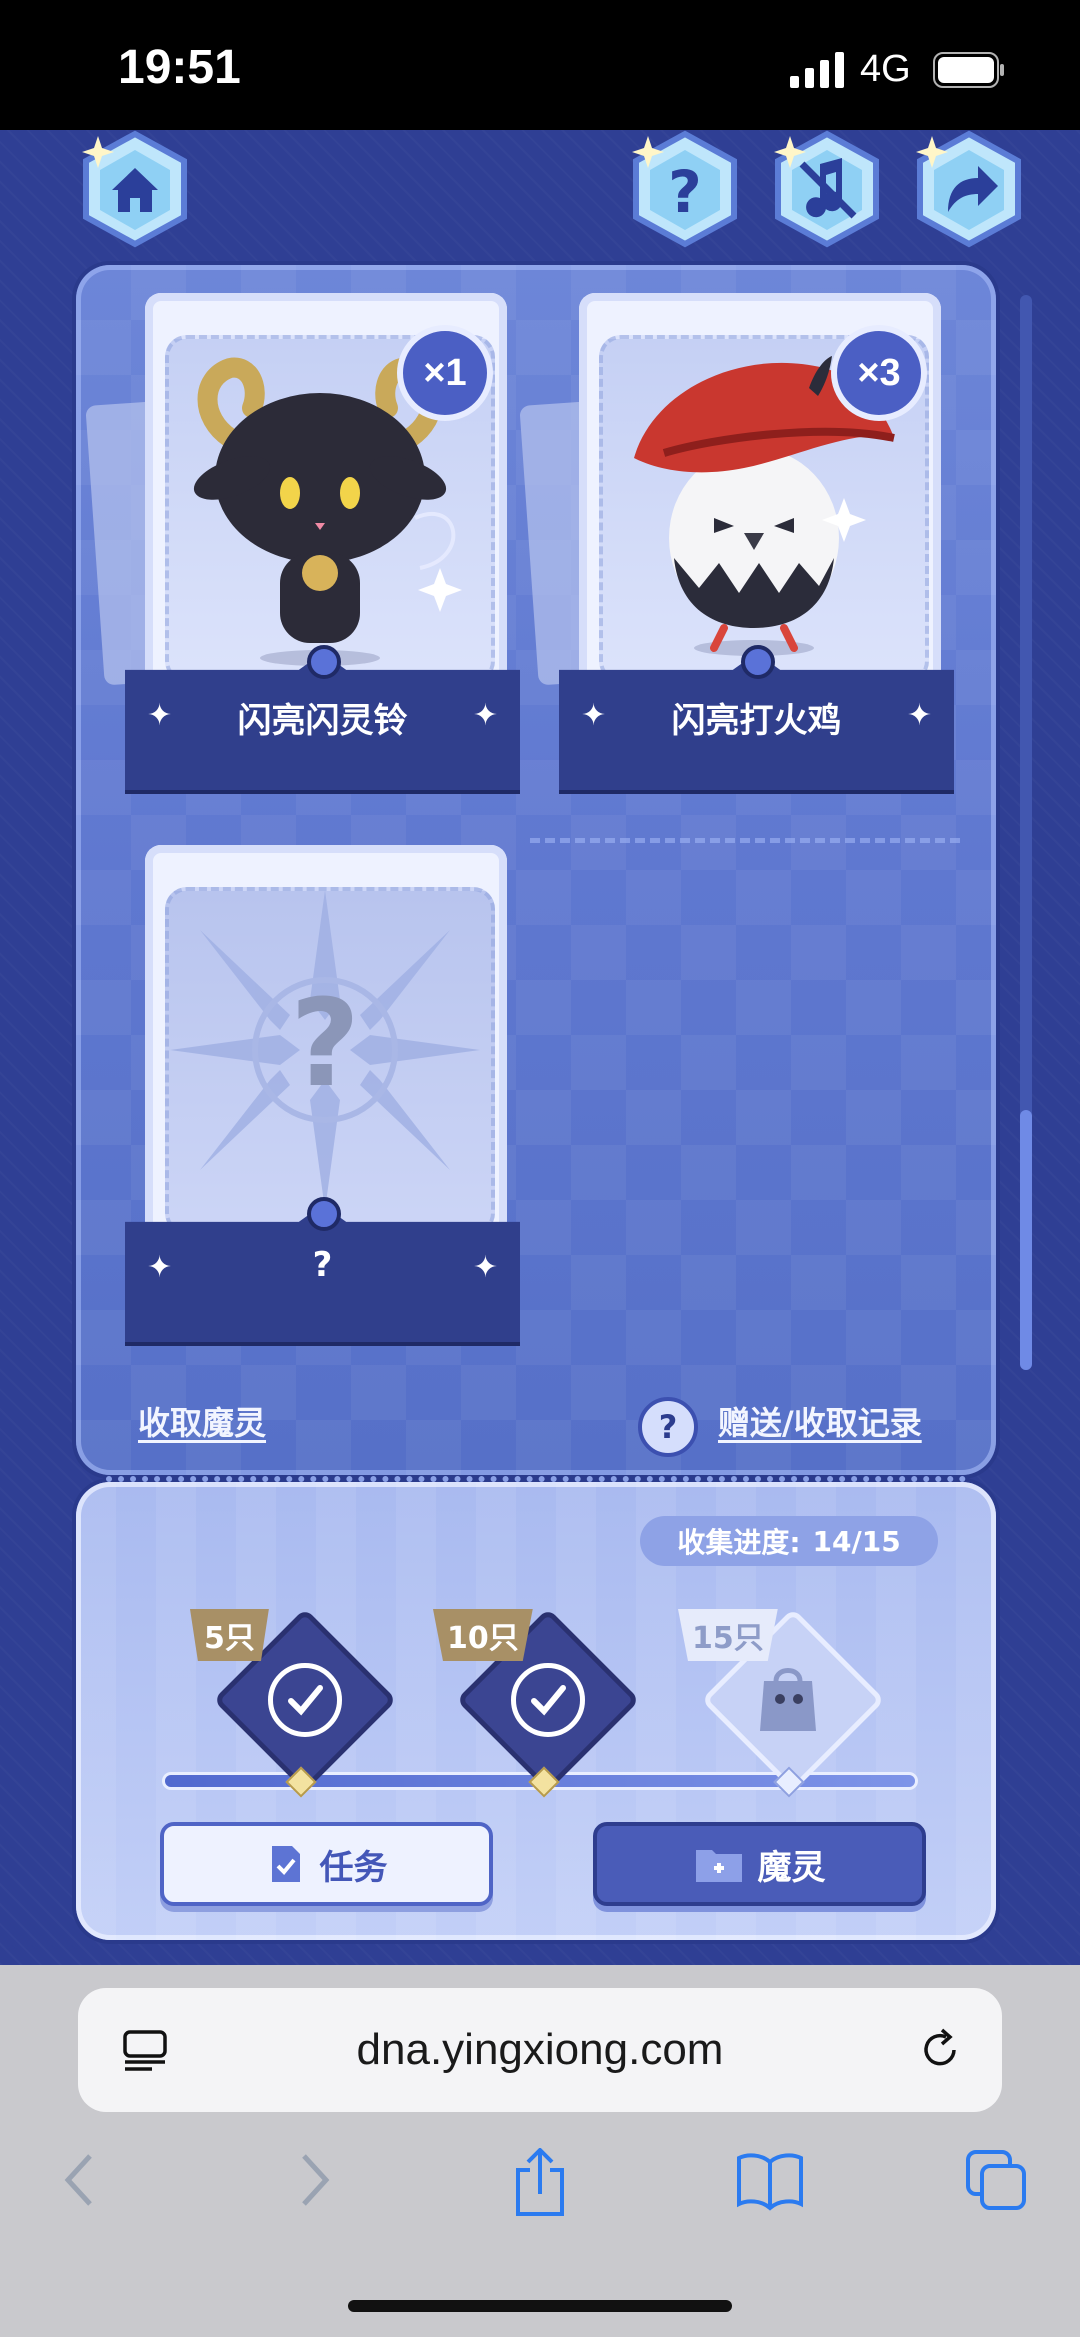  I want to click on collect-spirit-link: 收取魔灵, so click(202, 1421).